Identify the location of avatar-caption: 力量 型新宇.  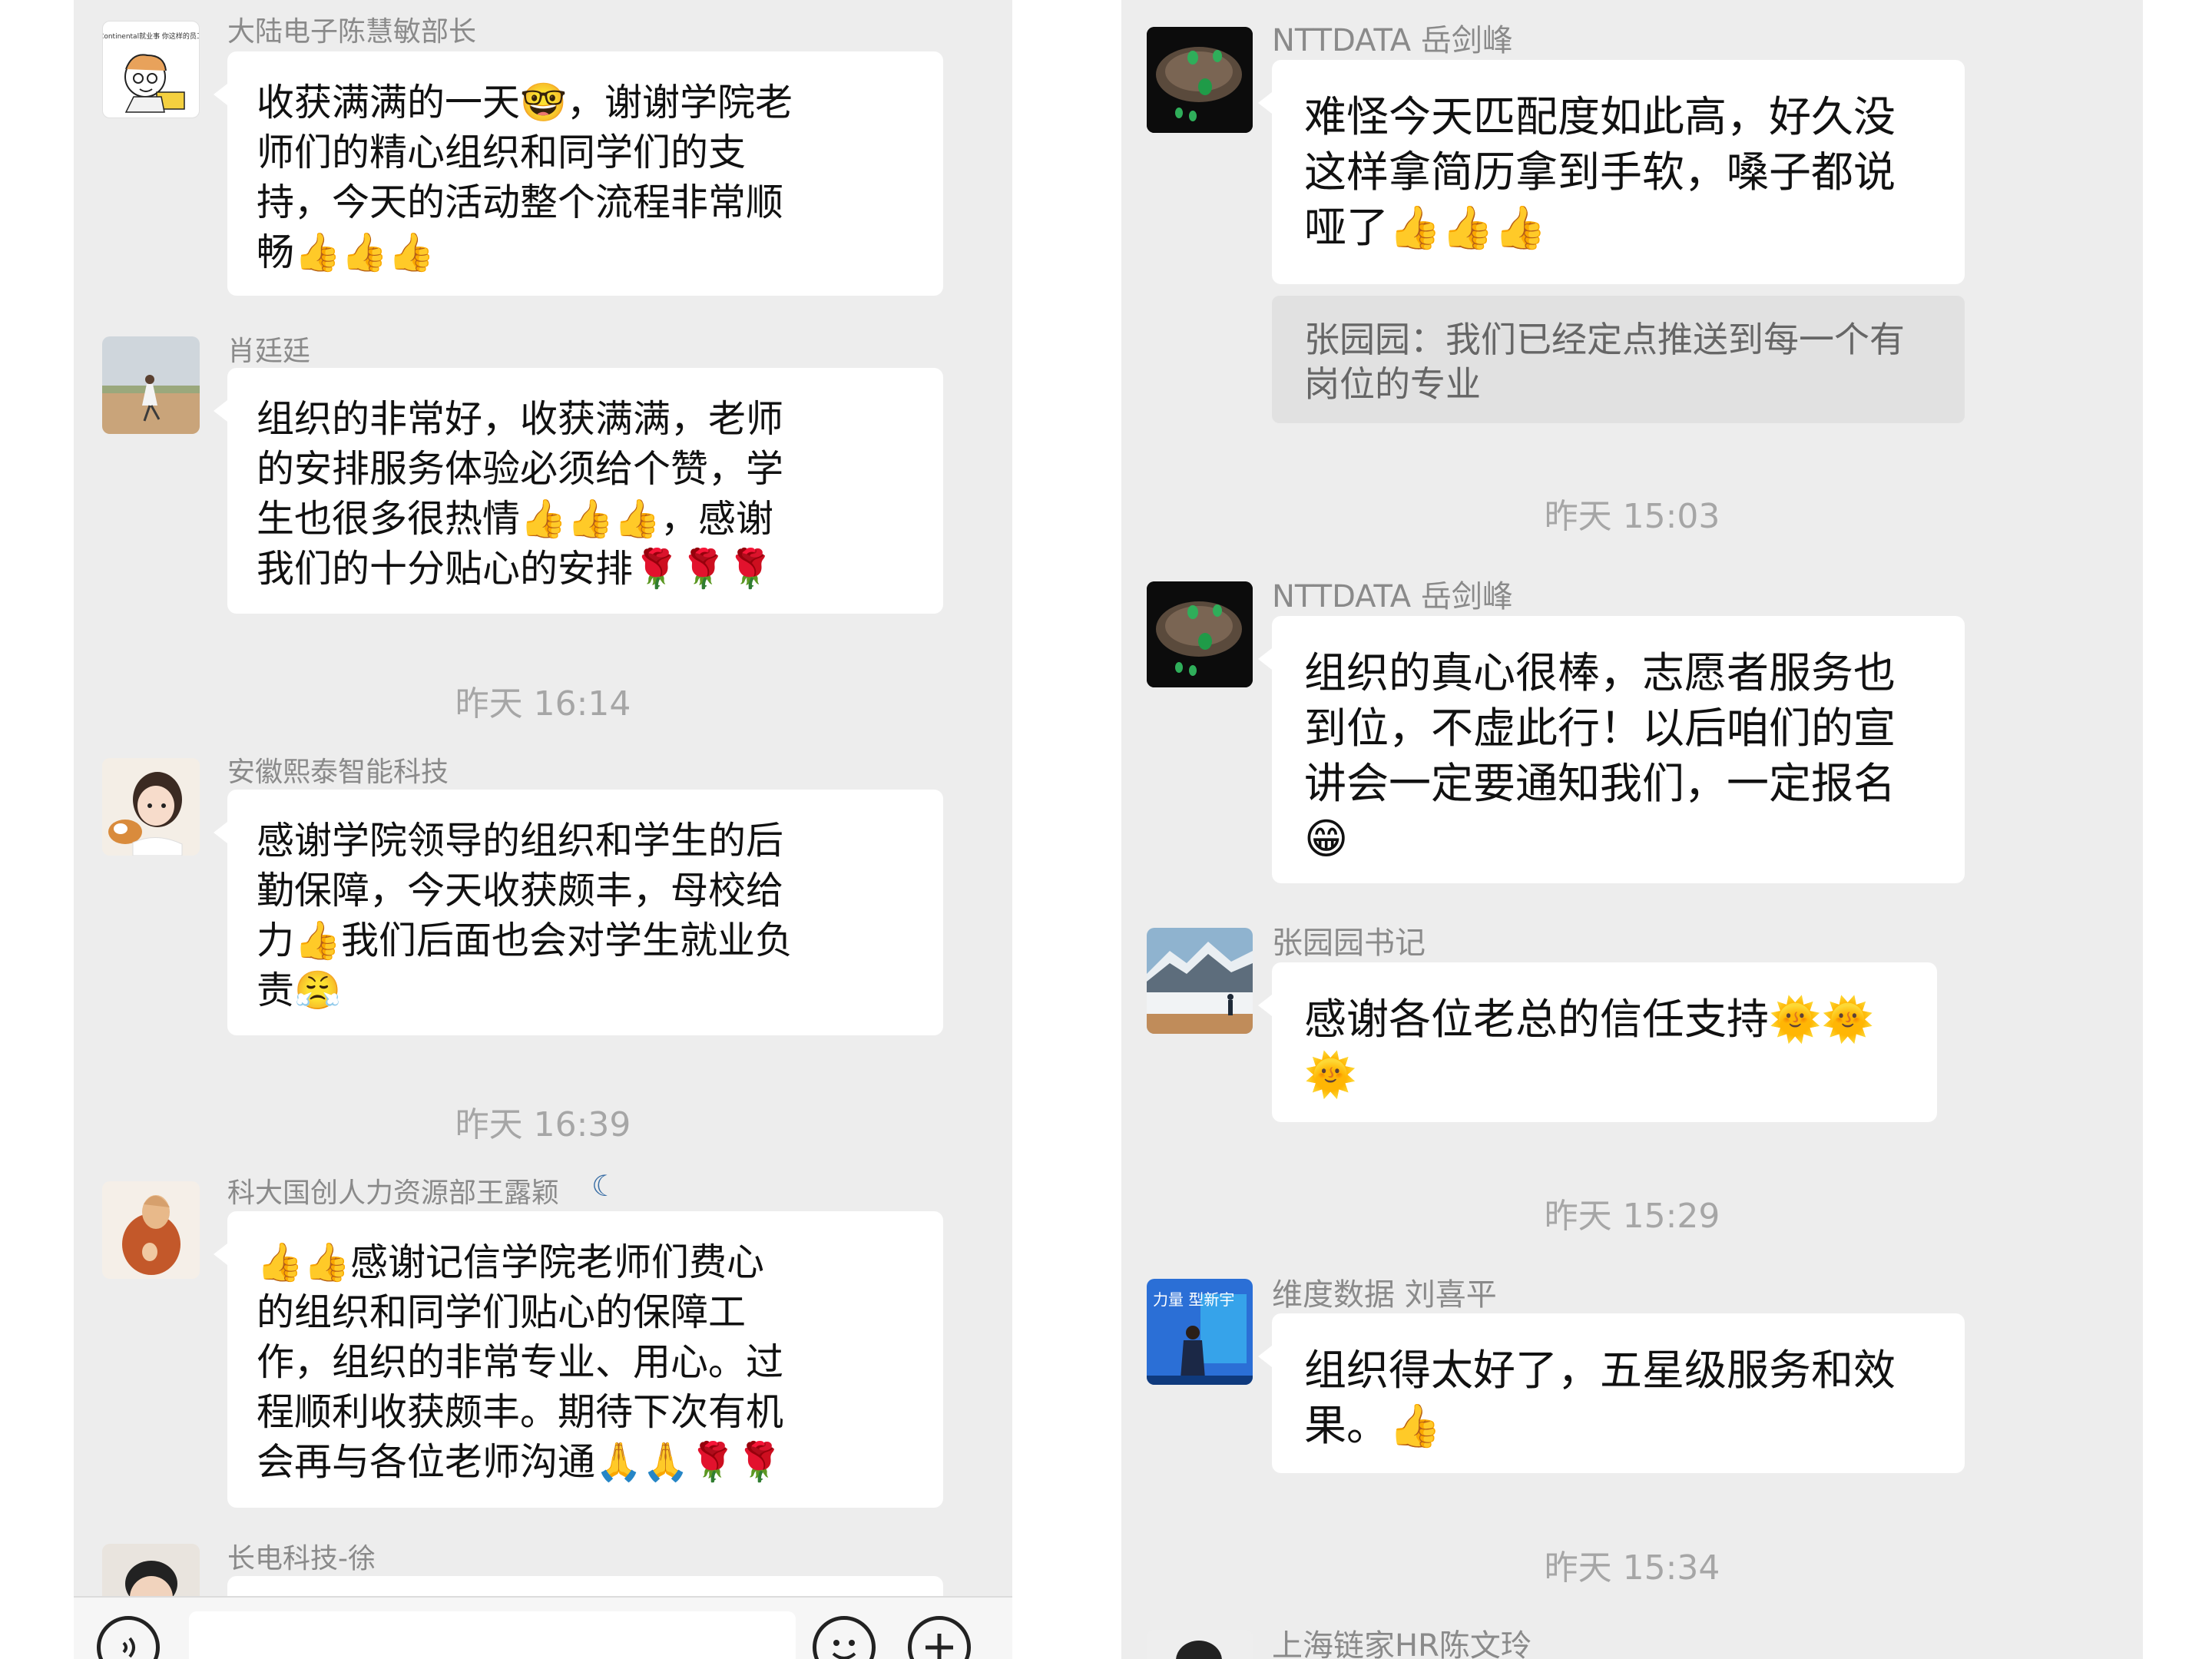
(1194, 1300).